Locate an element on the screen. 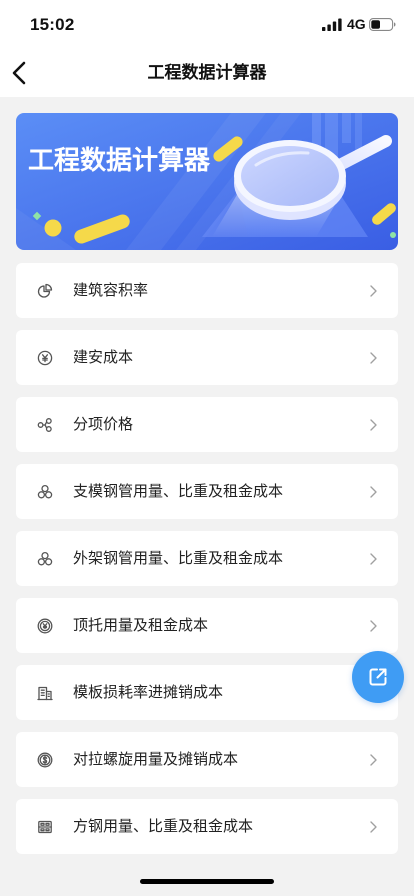 The image size is (414, 896). calculator-list-item: 分项价格 is located at coordinates (207, 424).